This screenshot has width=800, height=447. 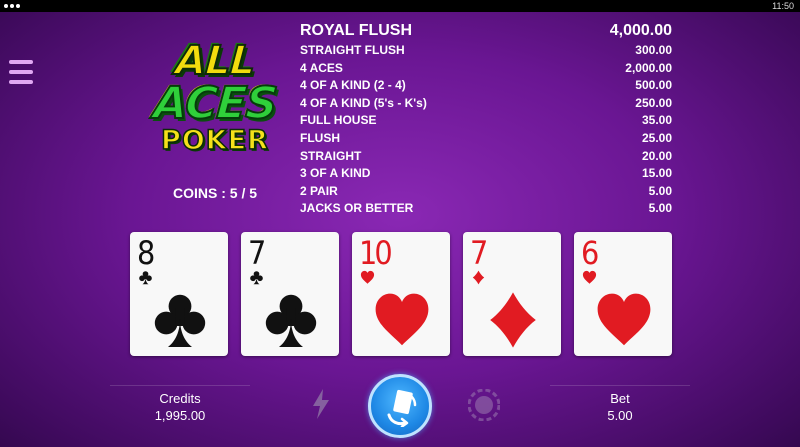 What do you see at coordinates (320, 137) in the screenshot?
I see `paytable-hand: FLUSH` at bounding box center [320, 137].